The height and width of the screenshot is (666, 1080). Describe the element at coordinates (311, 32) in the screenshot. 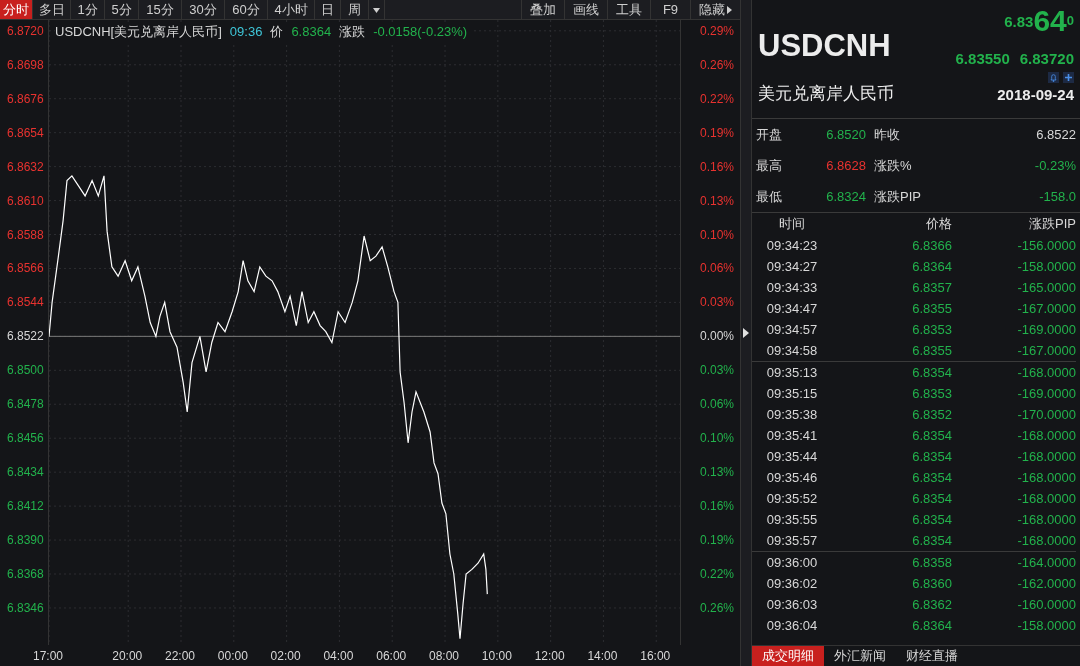

I see `price-value: 6.8364` at that location.